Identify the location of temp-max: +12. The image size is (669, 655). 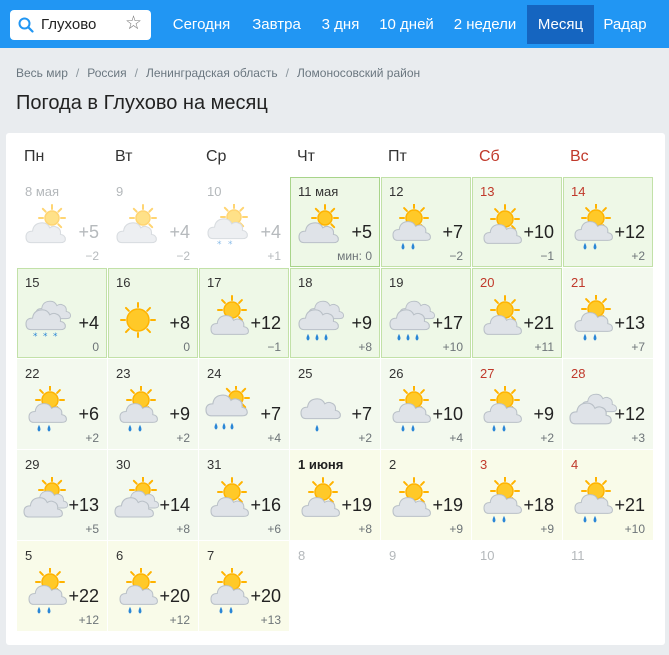
(629, 414).